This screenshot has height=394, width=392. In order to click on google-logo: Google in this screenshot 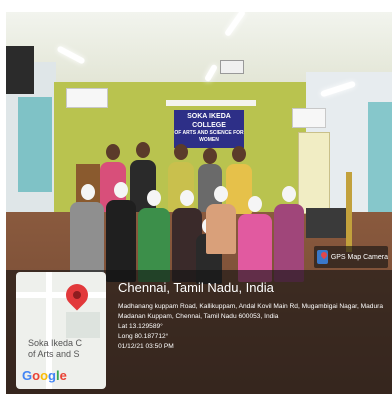, I will do `click(44, 375)`.